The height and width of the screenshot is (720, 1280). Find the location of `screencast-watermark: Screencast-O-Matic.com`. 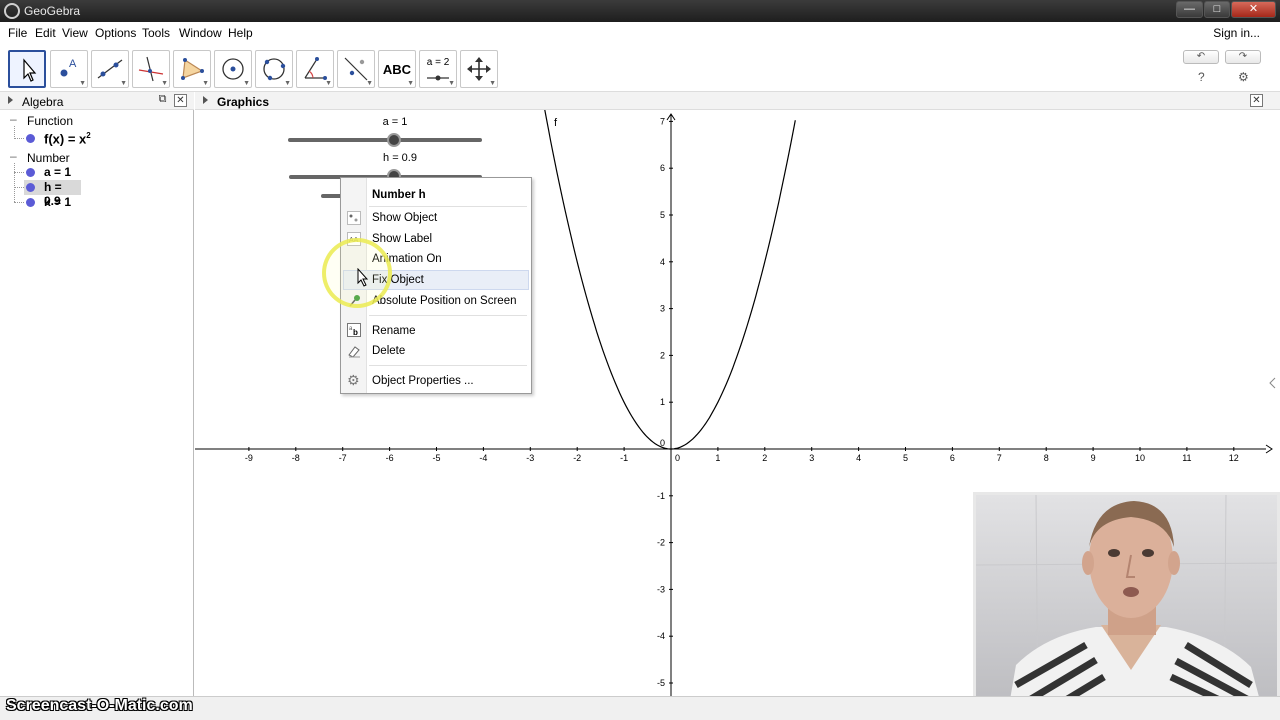

screencast-watermark: Screencast-O-Matic.com is located at coordinates (99, 705).